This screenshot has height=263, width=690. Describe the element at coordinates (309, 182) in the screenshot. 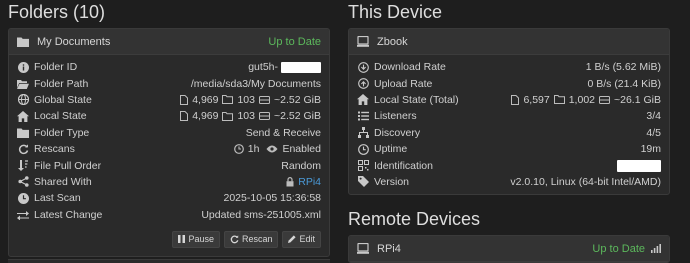

I see `shared-device-link: RPi4` at that location.